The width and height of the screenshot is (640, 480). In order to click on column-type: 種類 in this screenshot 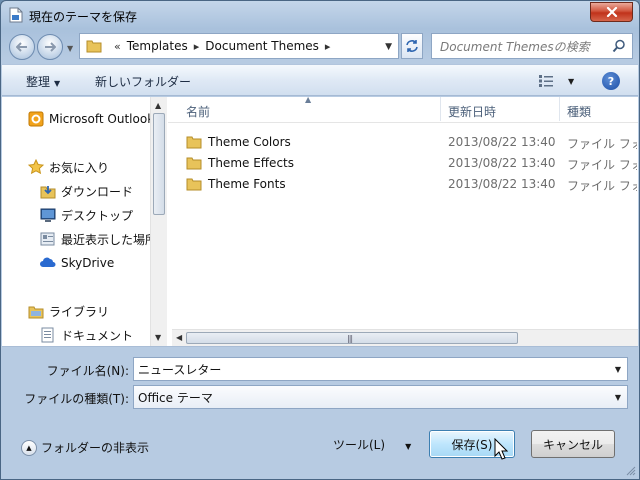, I will do `click(579, 111)`.